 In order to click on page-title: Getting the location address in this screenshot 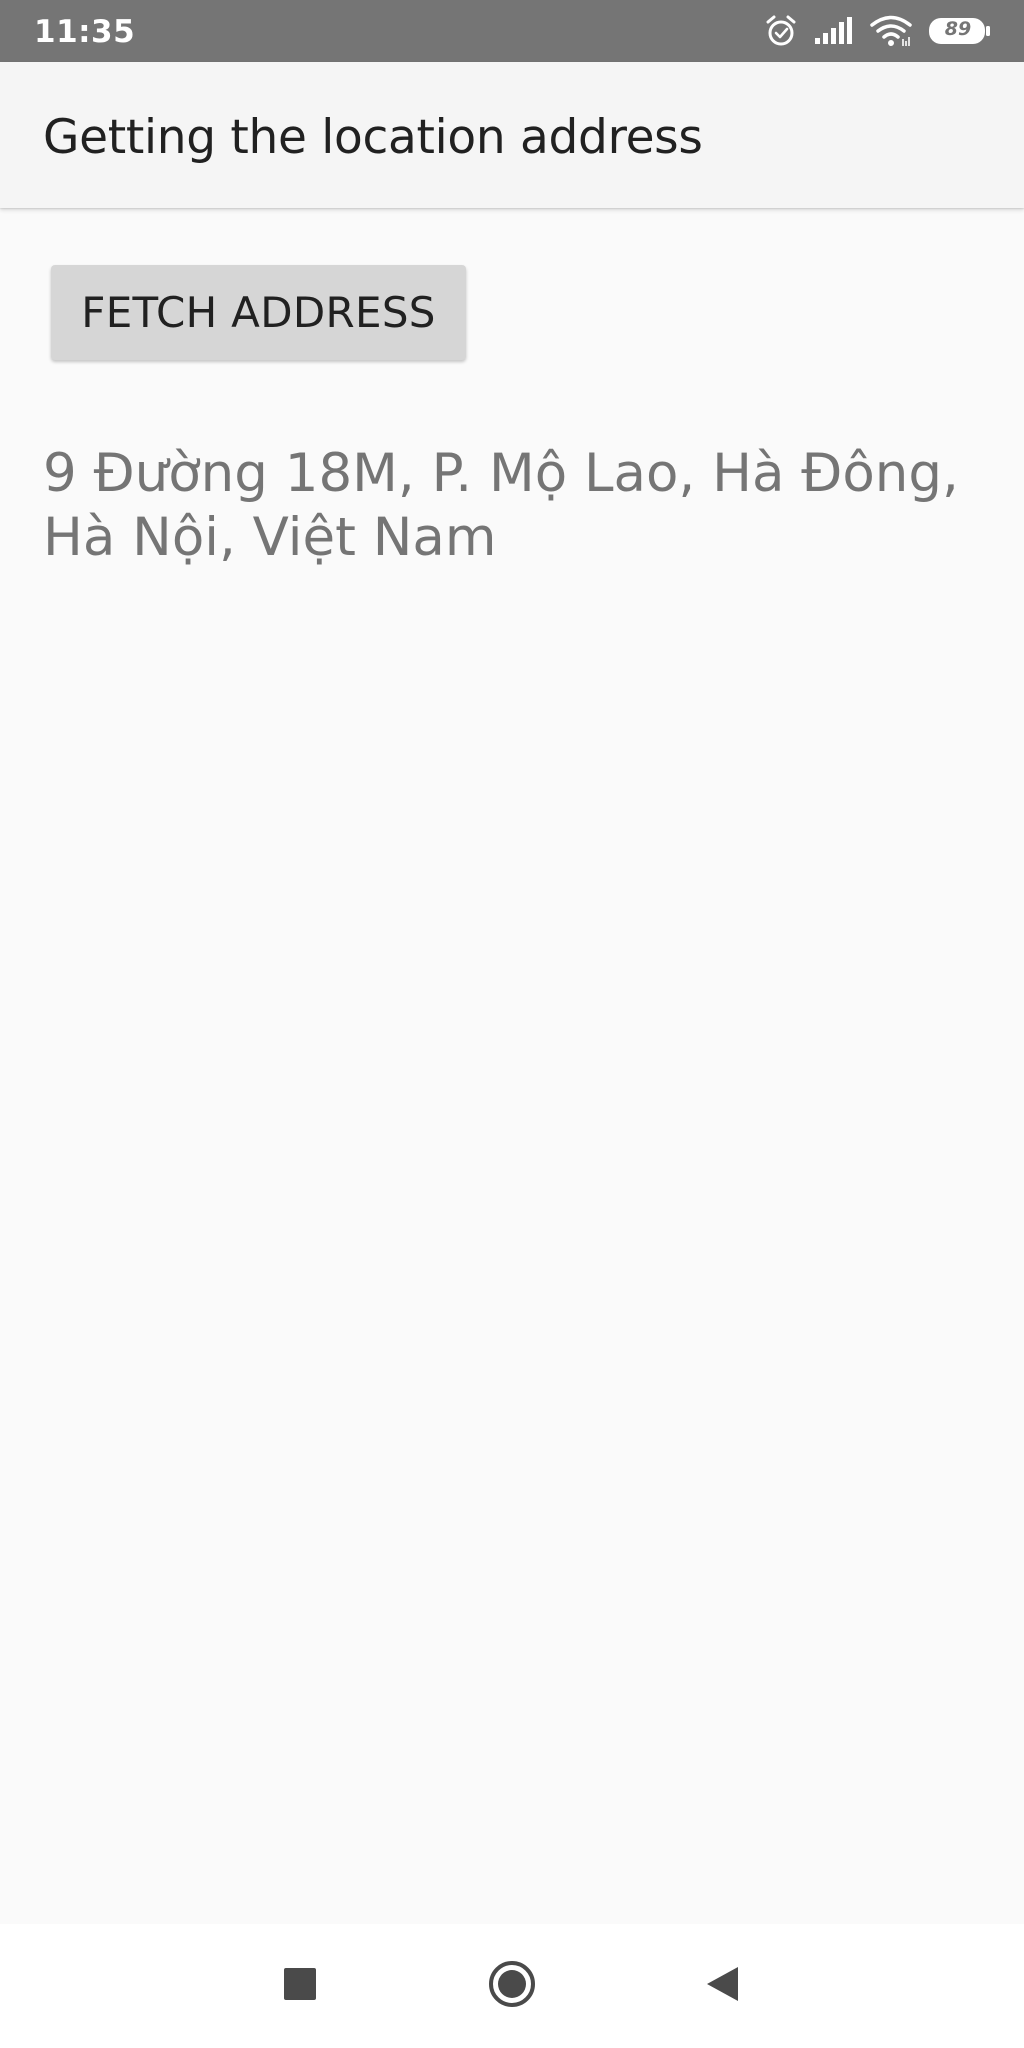, I will do `click(373, 137)`.